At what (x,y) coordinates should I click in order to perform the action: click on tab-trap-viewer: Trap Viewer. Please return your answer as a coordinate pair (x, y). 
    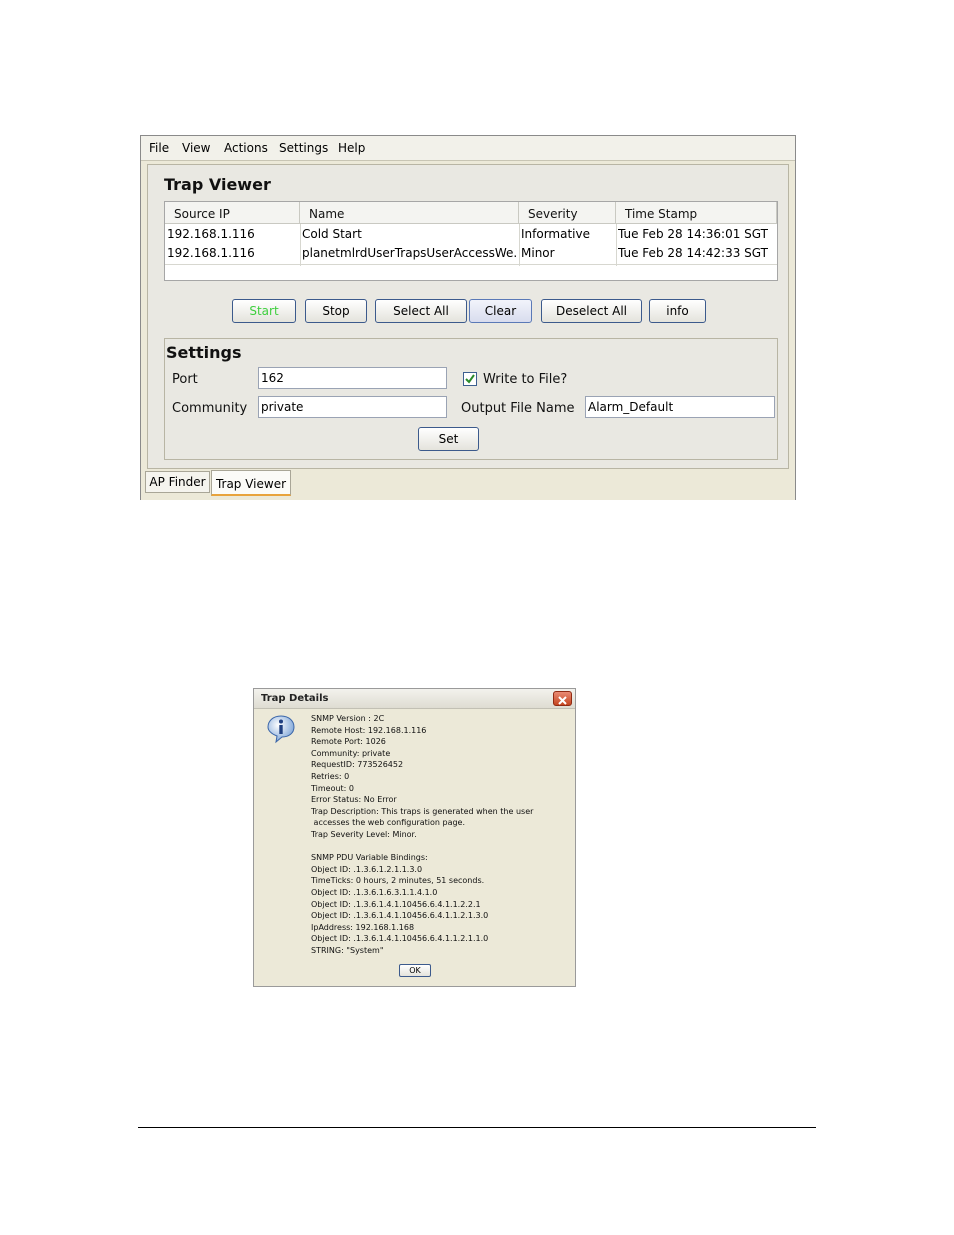
    Looking at the image, I should click on (251, 483).